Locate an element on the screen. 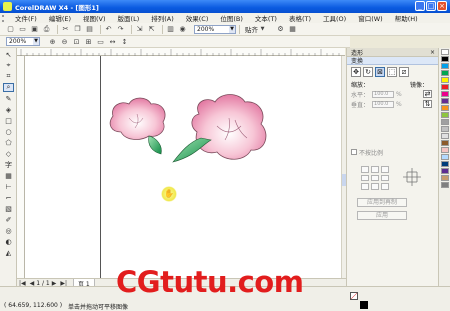 The width and height of the screenshot is (450, 311). mirror-vertical-icon: ⇅ is located at coordinates (427, 104).